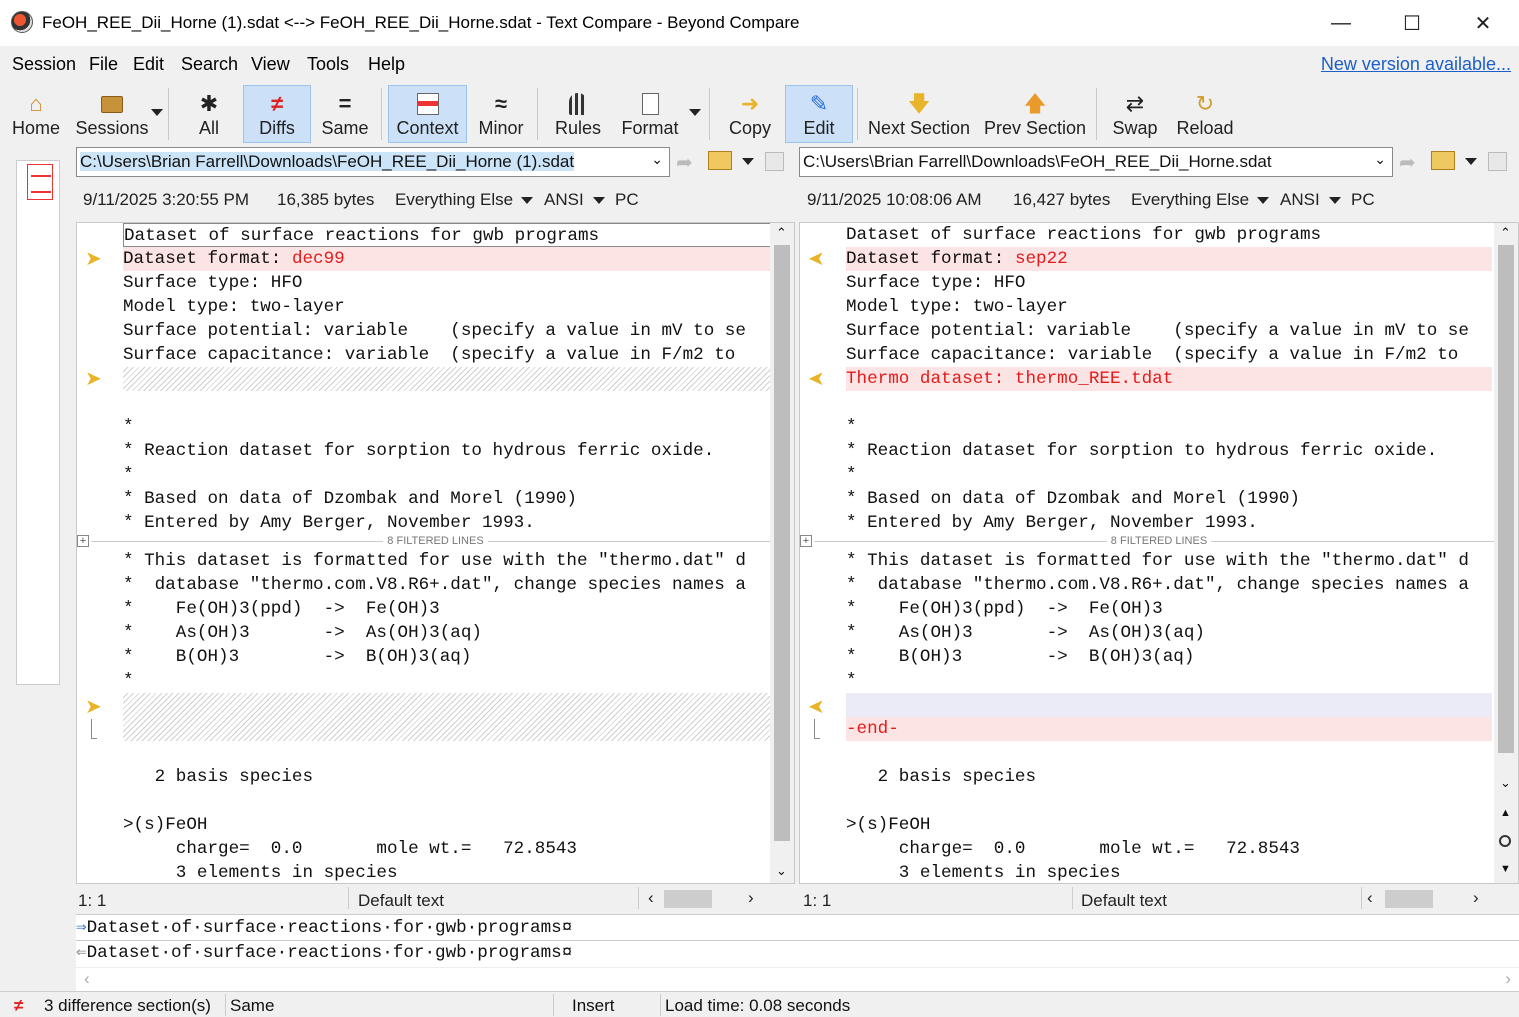  I want to click on right-folder-icon, so click(1443, 160).